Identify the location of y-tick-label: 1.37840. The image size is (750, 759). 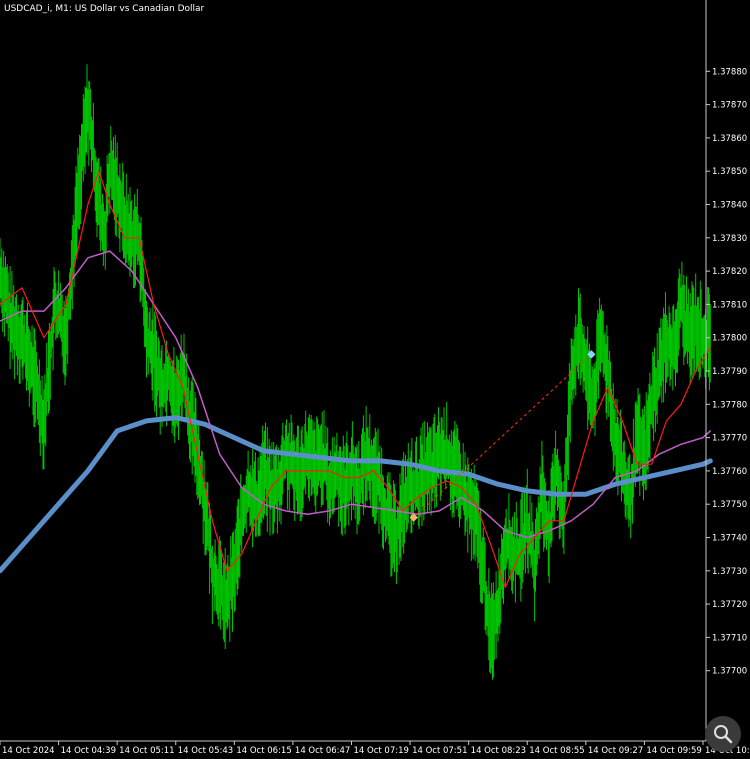
(729, 206).